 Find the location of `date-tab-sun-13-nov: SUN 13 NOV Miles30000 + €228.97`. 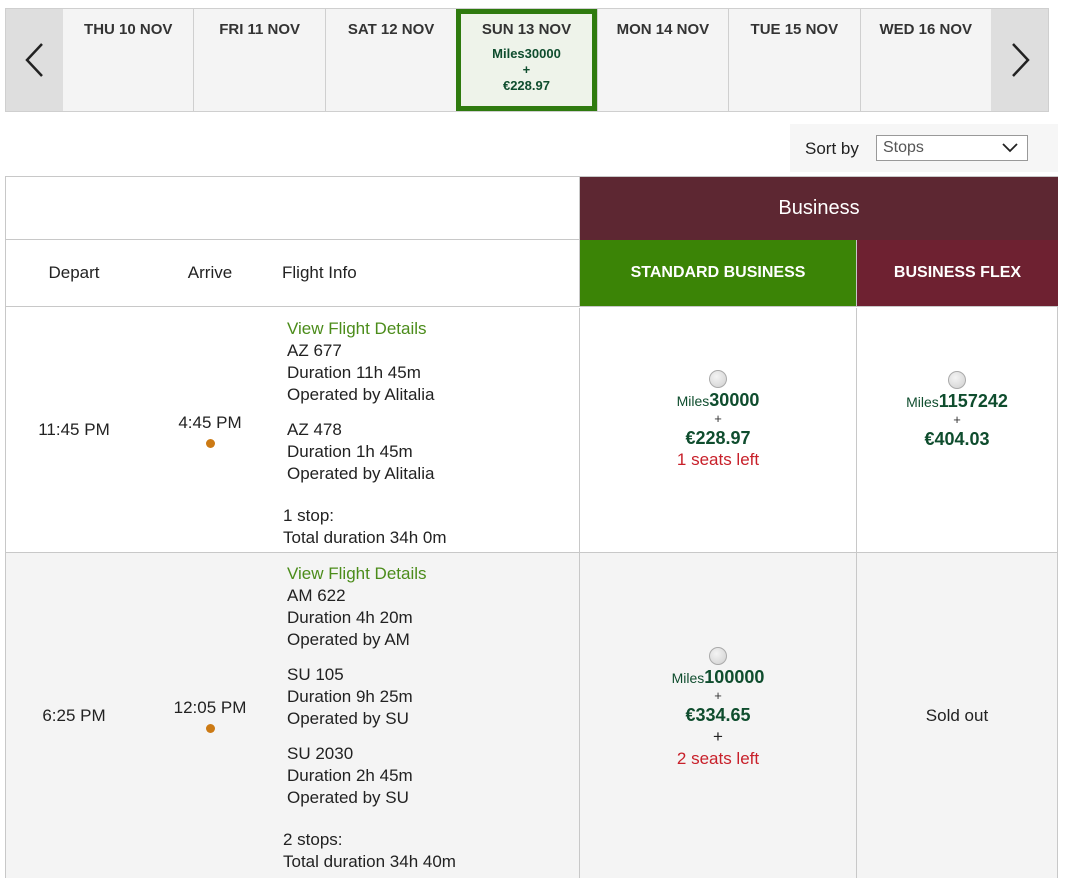

date-tab-sun-13-nov: SUN 13 NOV Miles30000 + €228.97 is located at coordinates (526, 60).